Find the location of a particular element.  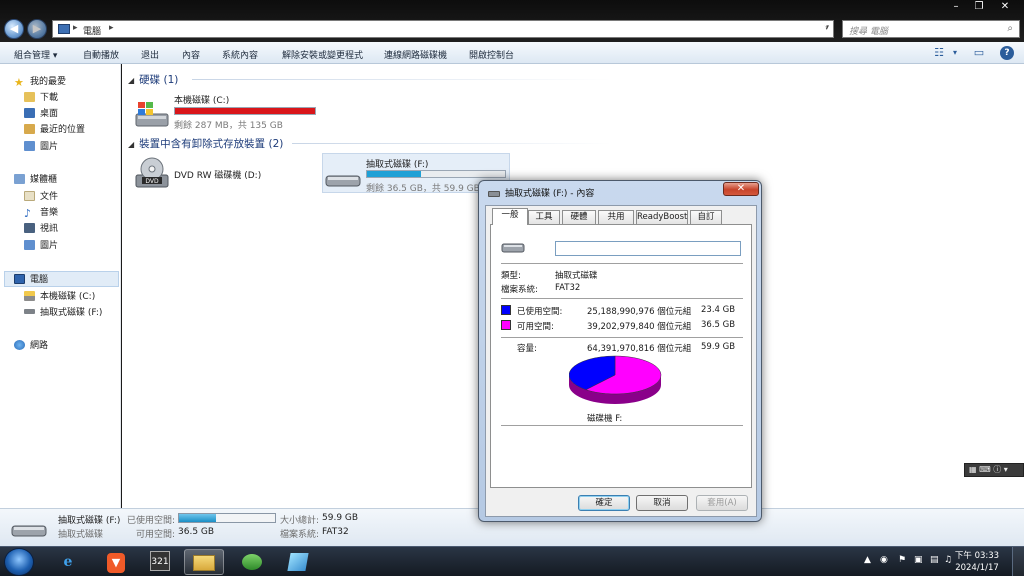

search-input: 搜尋 電腦 is located at coordinates (868, 30).